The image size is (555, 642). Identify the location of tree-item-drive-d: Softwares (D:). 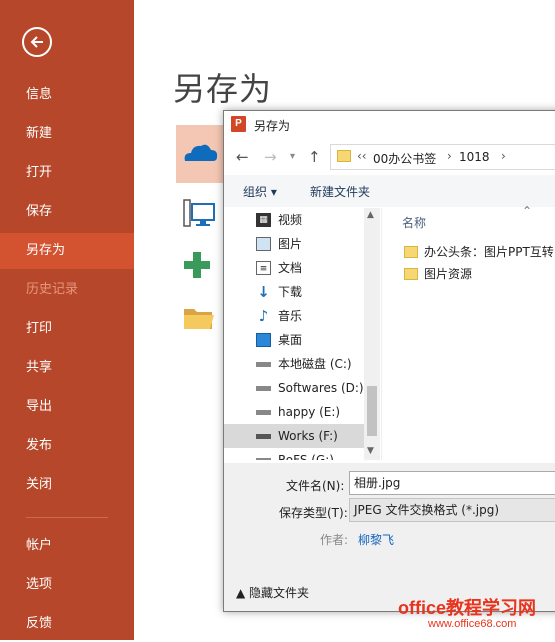
(294, 388).